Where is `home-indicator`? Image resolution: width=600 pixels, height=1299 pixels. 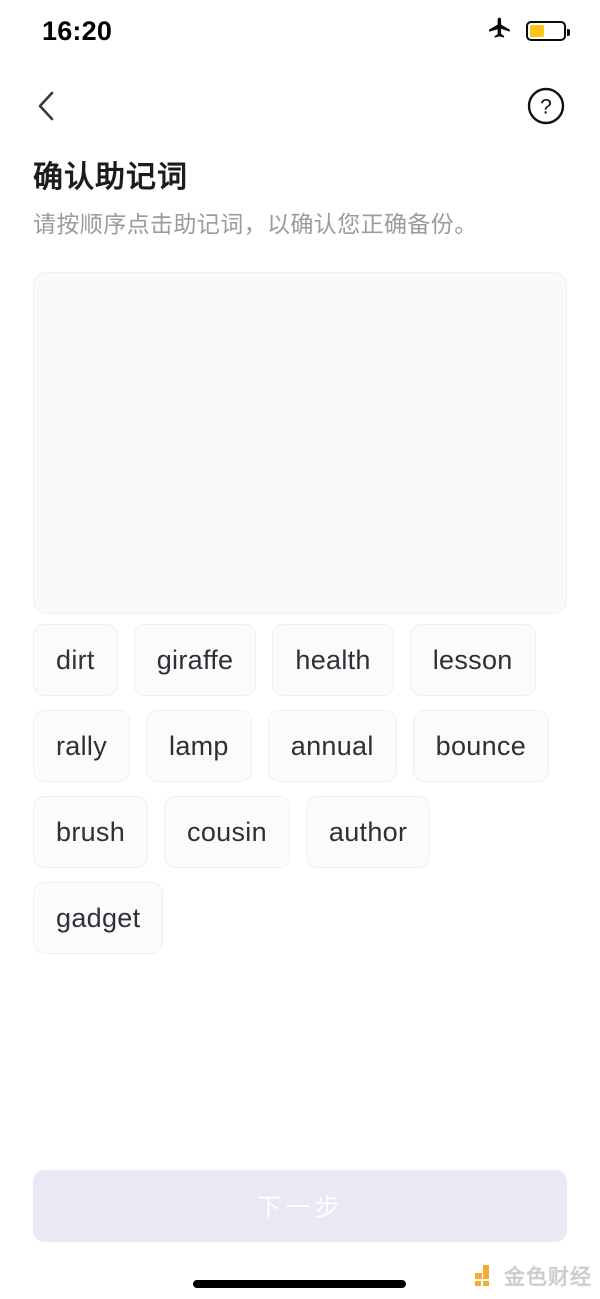 home-indicator is located at coordinates (299, 1284).